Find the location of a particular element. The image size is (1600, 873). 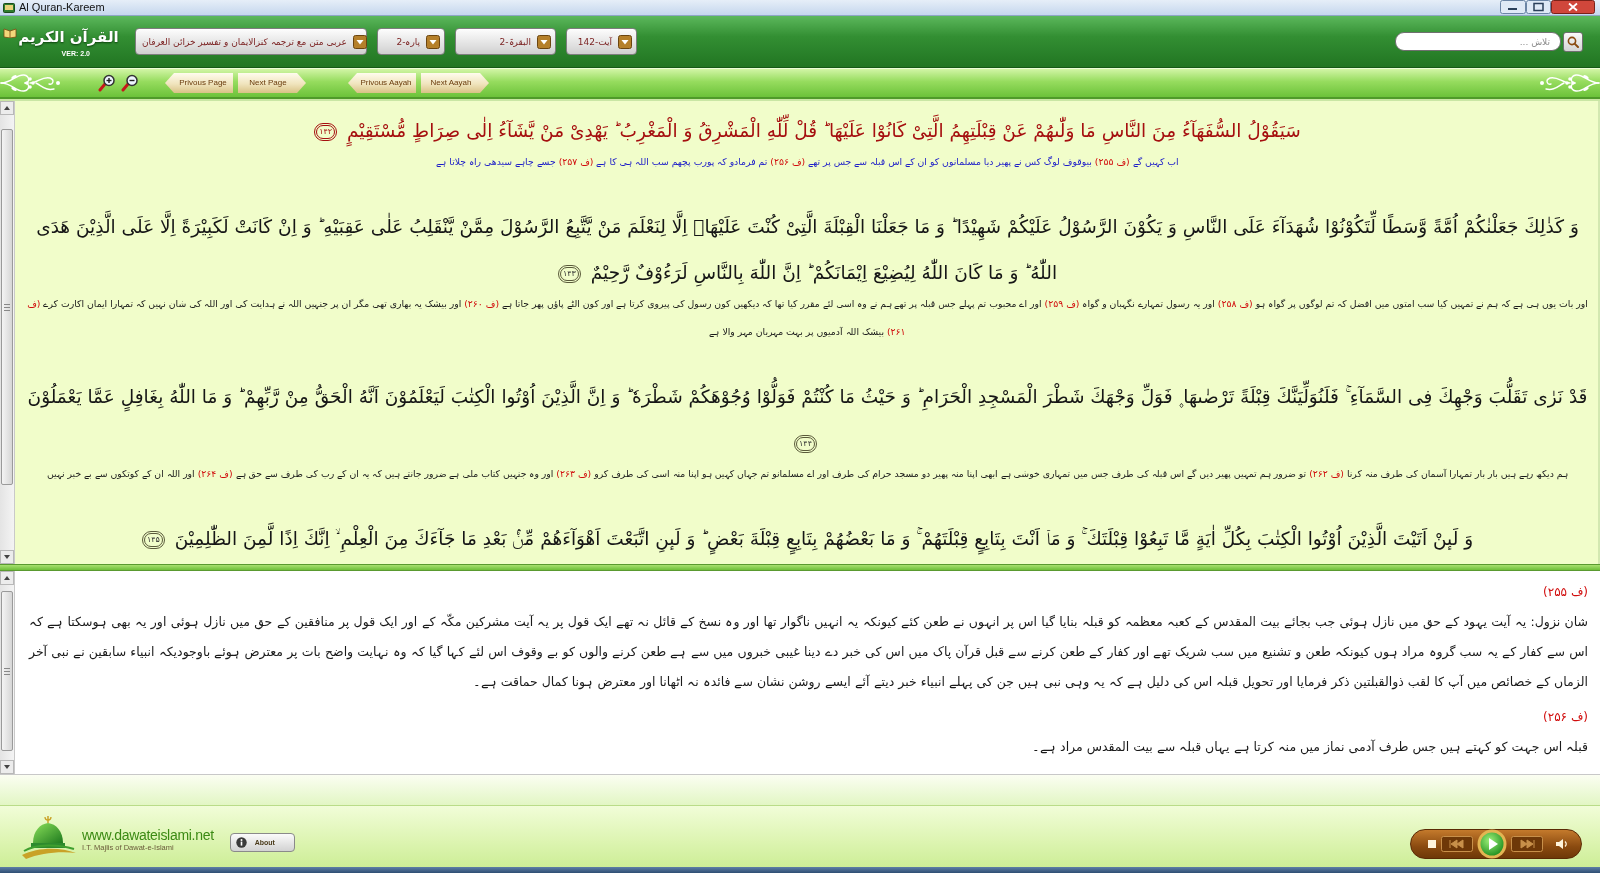

maximize-icon is located at coordinates (1538, 7).